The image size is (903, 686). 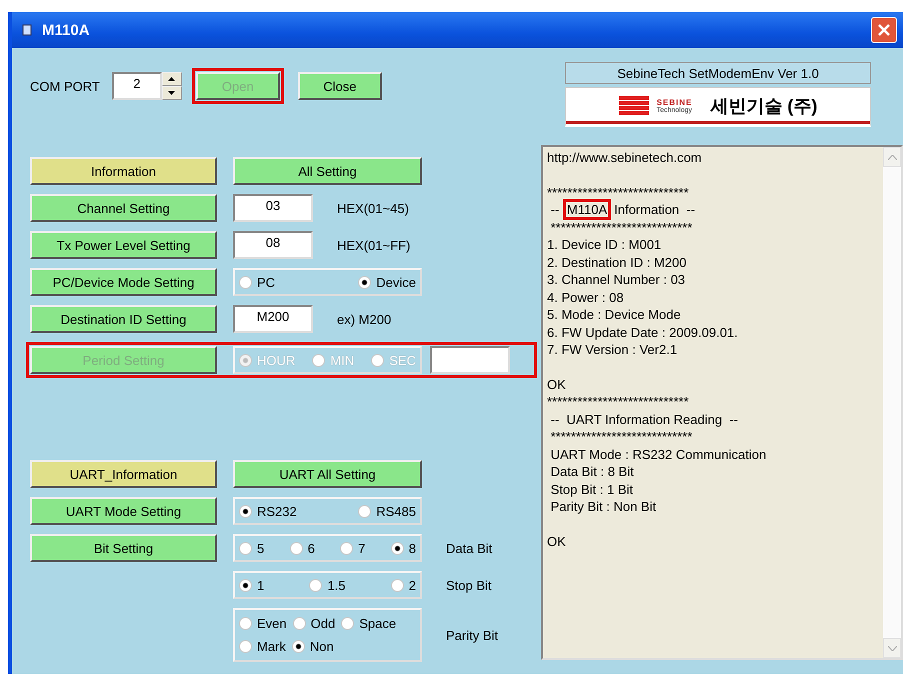 I want to click on radio-label: MIN, so click(x=342, y=360).